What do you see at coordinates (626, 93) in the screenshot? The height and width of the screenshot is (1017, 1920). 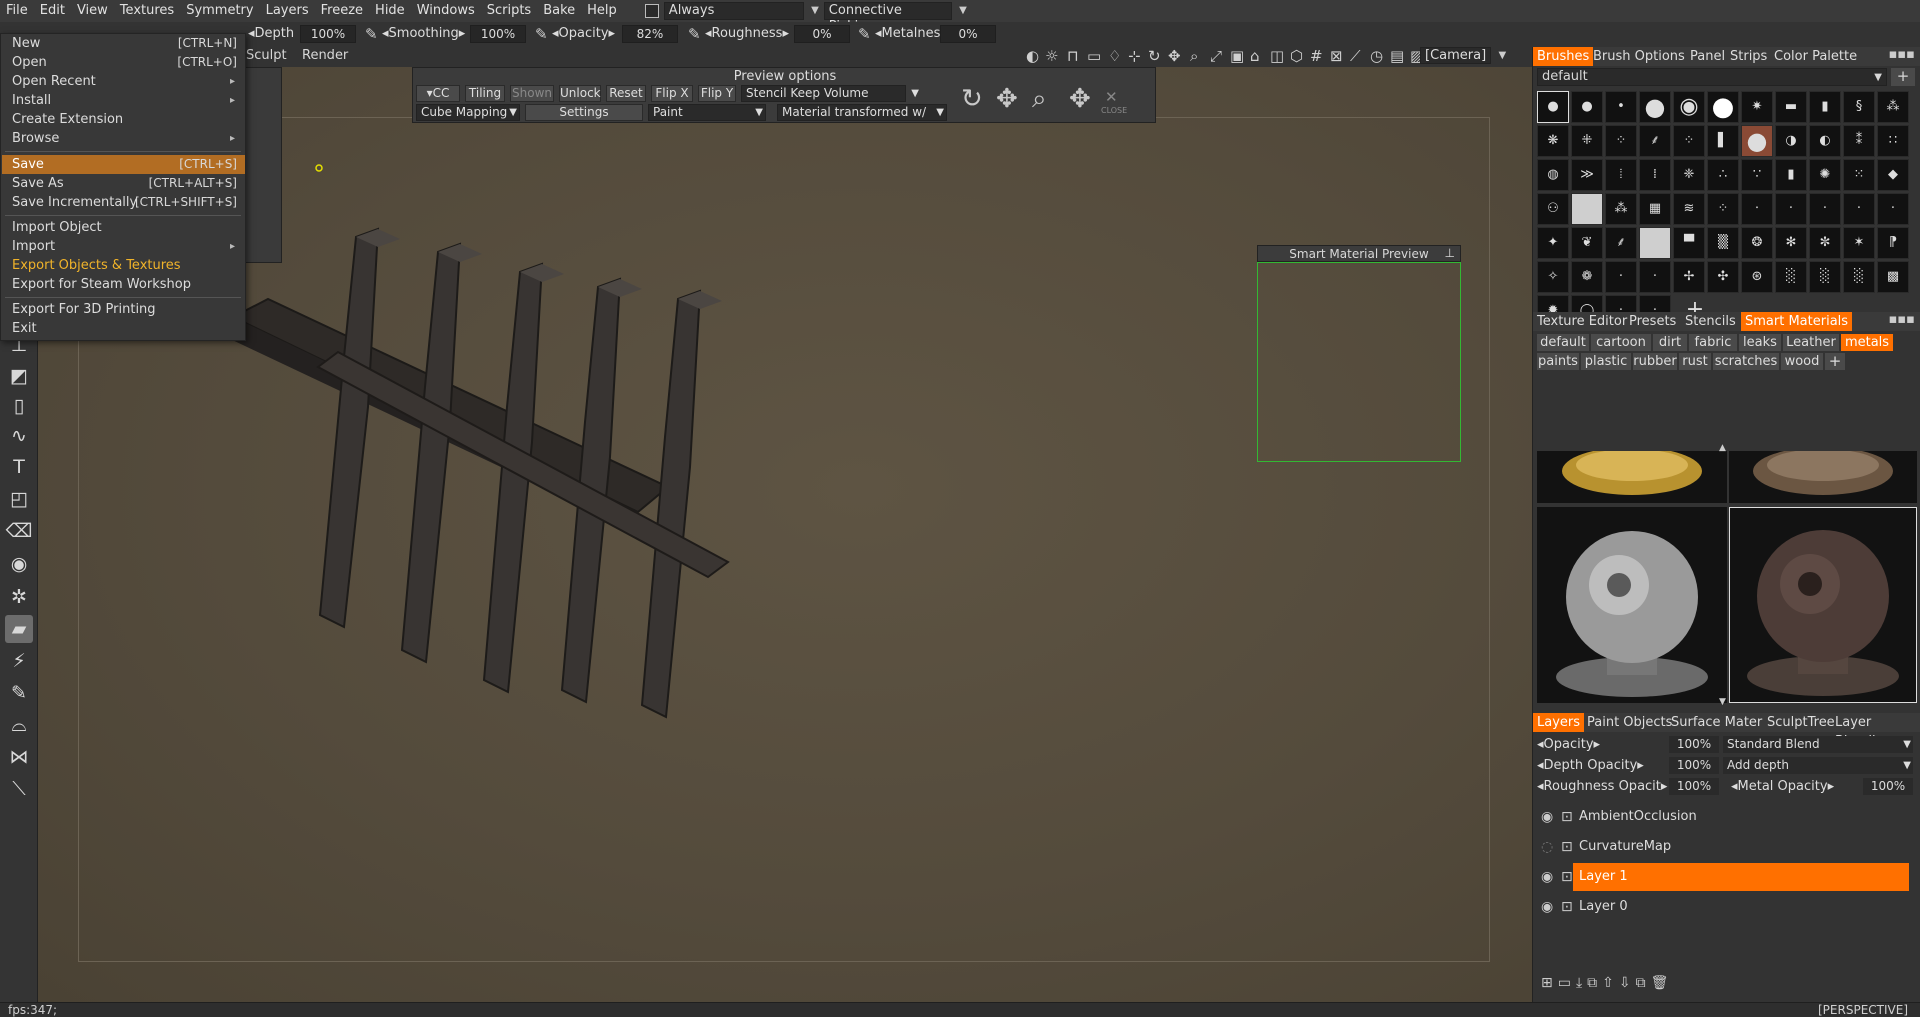 I see `reset-button: Reset` at bounding box center [626, 93].